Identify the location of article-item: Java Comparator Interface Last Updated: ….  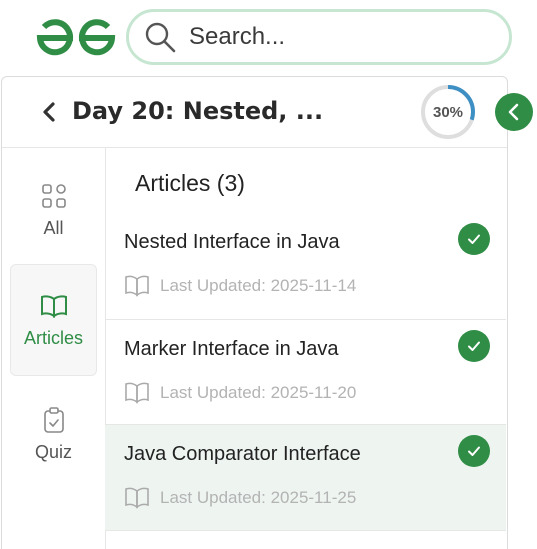
(305, 478).